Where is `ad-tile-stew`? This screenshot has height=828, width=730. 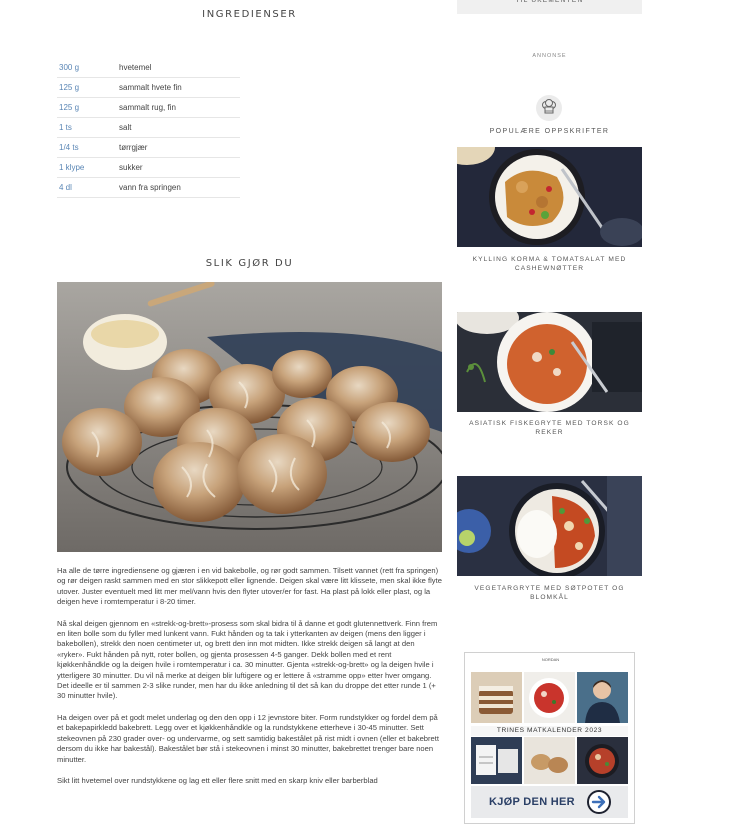 ad-tile-stew is located at coordinates (602, 760).